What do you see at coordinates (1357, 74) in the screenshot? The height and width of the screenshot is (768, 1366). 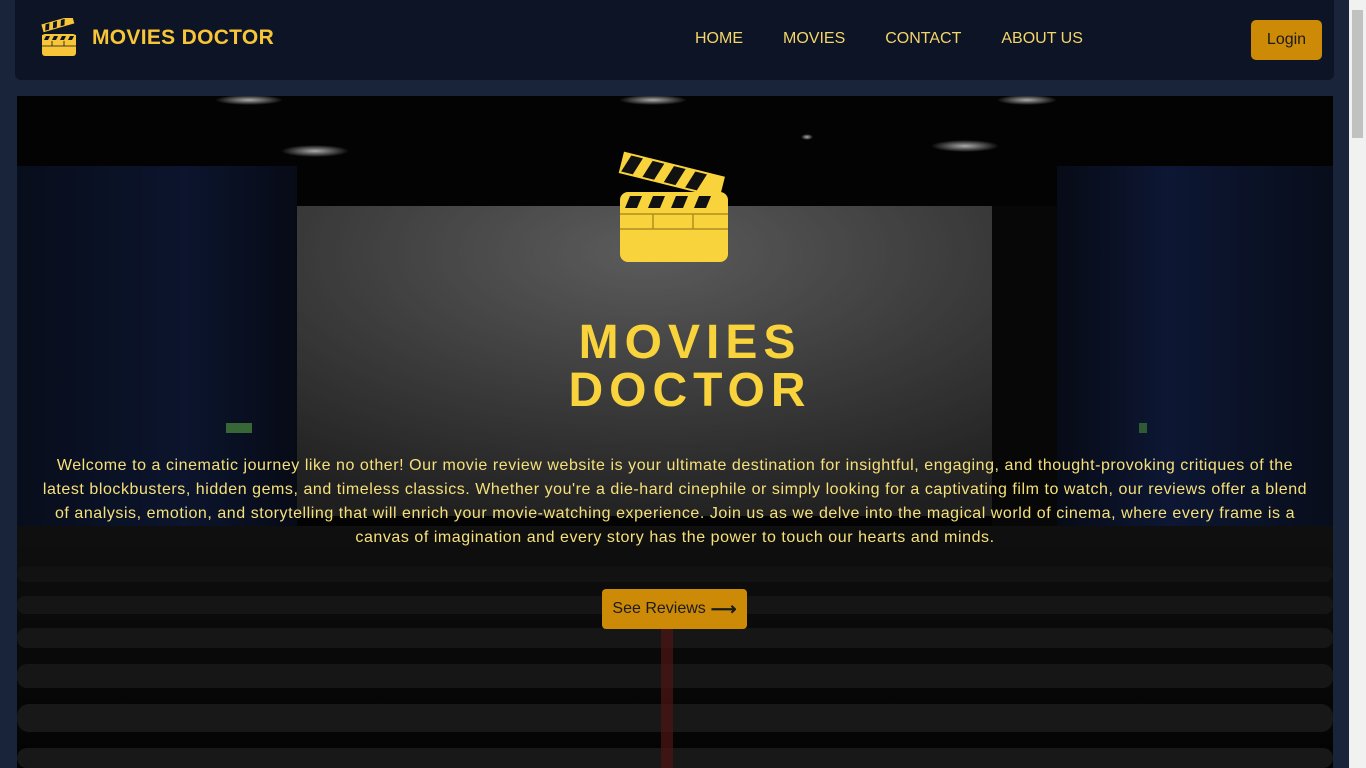 I see `scrollbar-thumb` at bounding box center [1357, 74].